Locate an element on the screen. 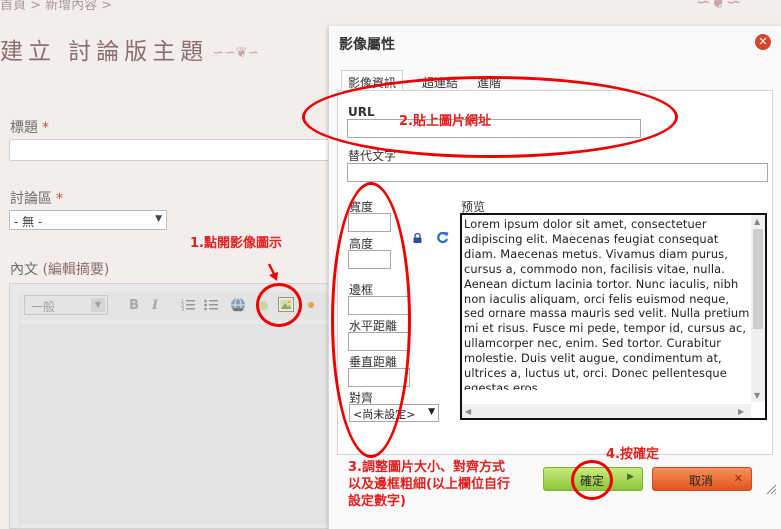 The width and height of the screenshot is (781, 529). annotation-step3-line3: 設定數字) is located at coordinates (377, 501).